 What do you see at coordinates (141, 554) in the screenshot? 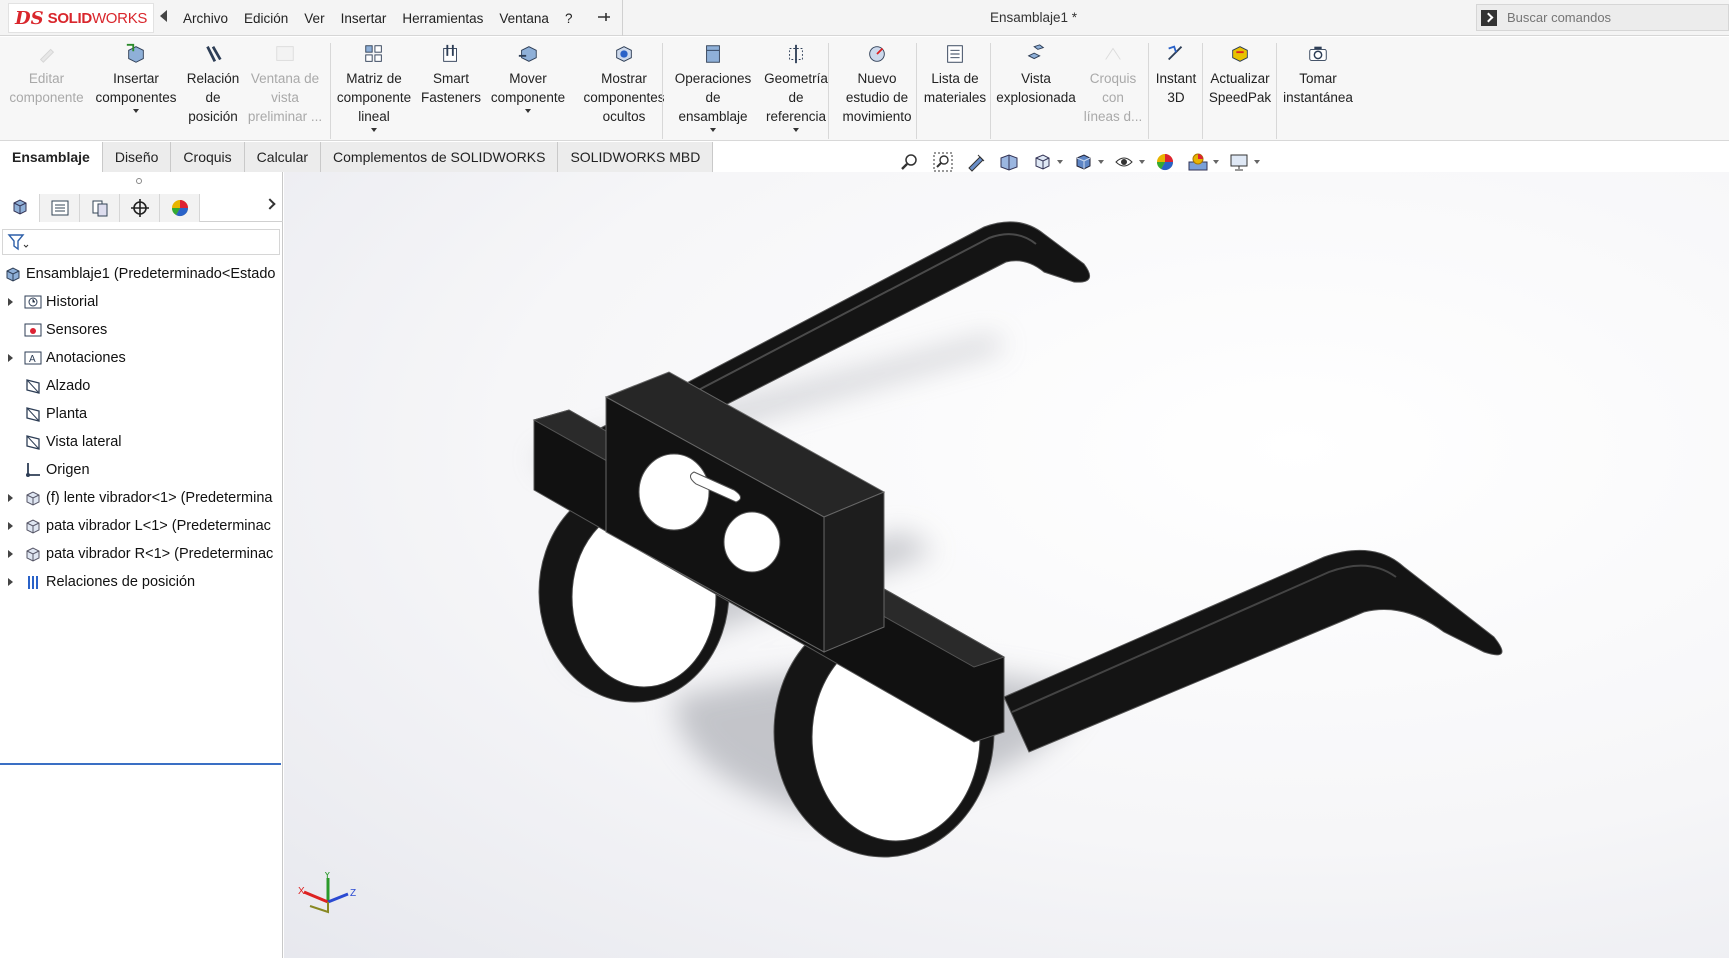
I see `tree-node: pata vibrador R<1> (Predeterminac` at bounding box center [141, 554].